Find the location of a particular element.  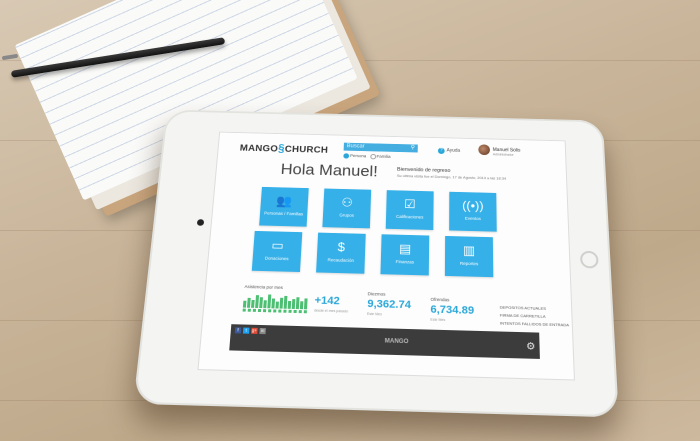

offerings-sub: Este Mes is located at coordinates (438, 320).